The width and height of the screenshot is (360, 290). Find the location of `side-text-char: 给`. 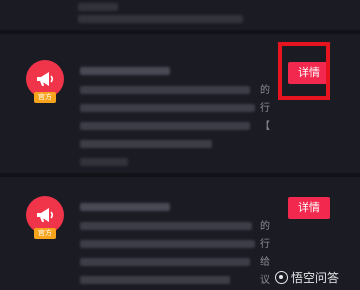

side-text-char: 给 is located at coordinates (265, 262).